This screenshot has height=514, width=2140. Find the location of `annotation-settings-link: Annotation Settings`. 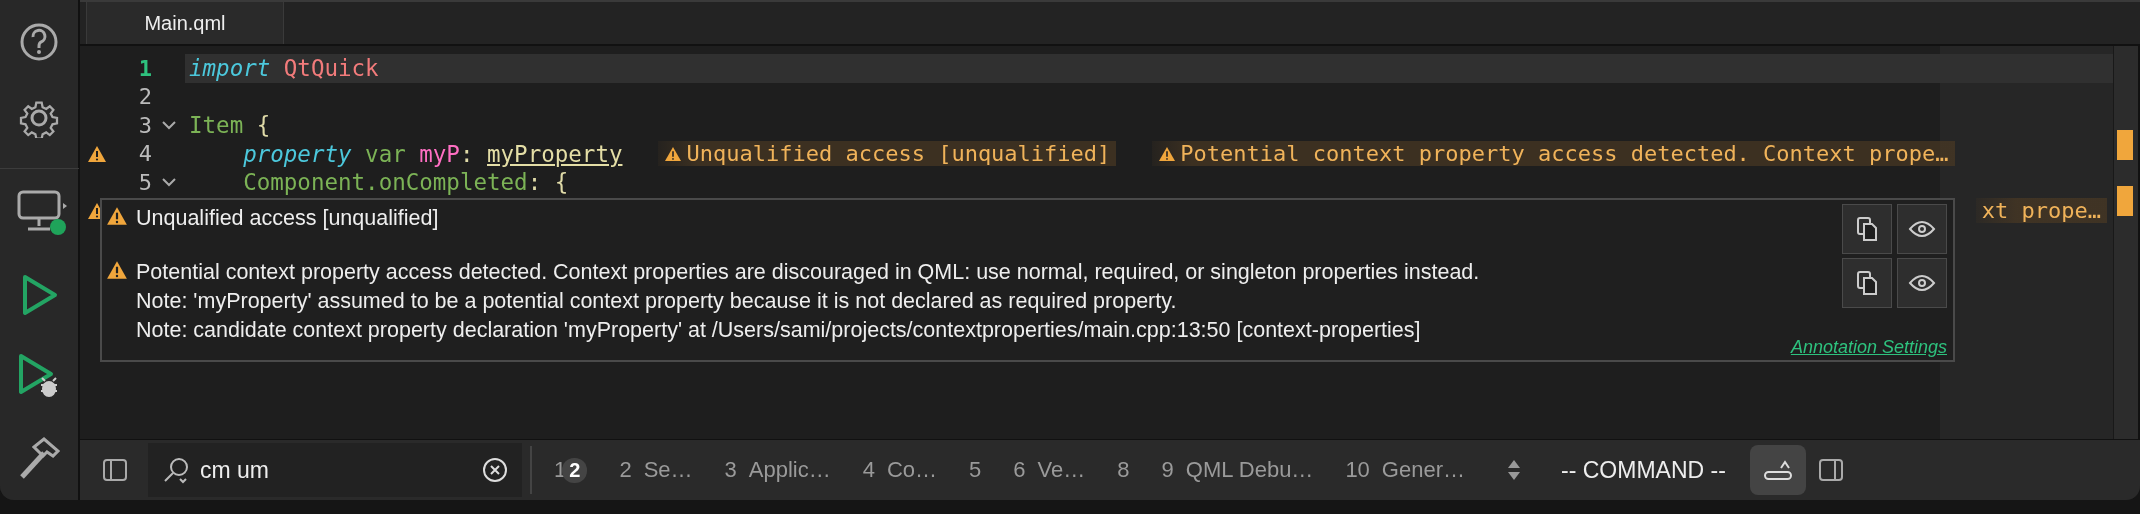

annotation-settings-link: Annotation Settings is located at coordinates (1868, 347).